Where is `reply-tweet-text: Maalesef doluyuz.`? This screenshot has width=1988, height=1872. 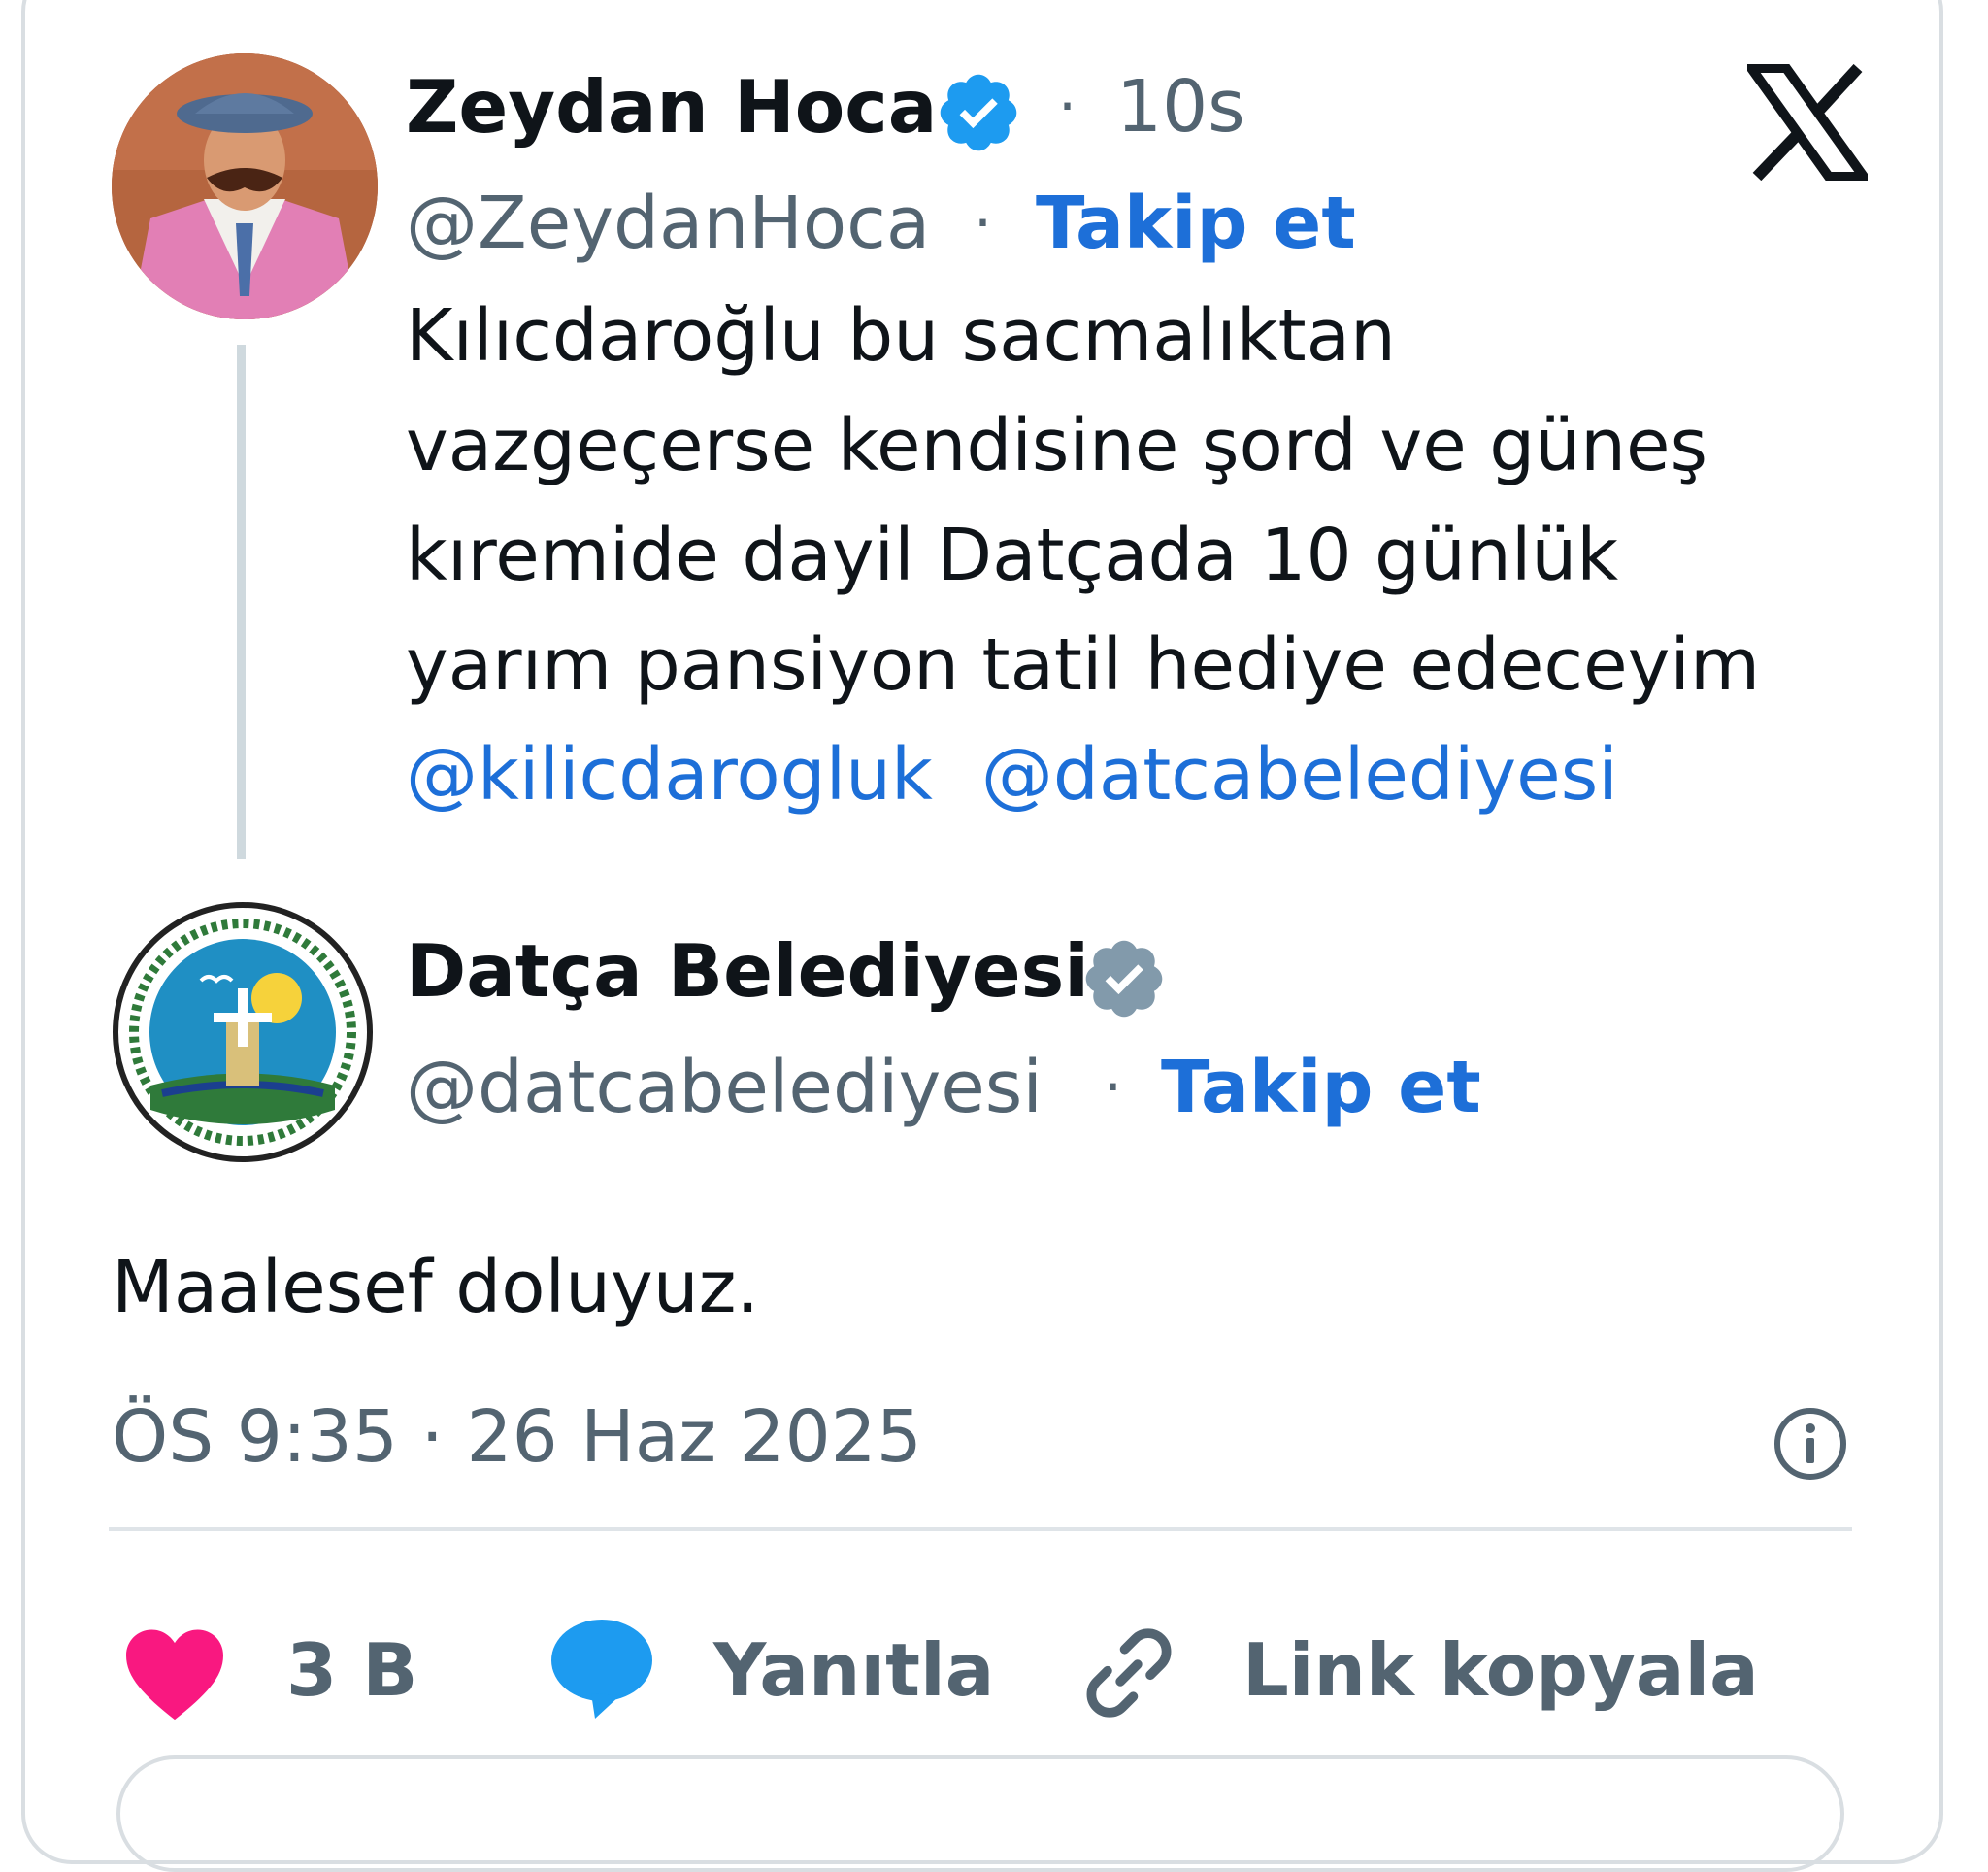
reply-tweet-text: Maalesef doluyuz. is located at coordinates (436, 1287).